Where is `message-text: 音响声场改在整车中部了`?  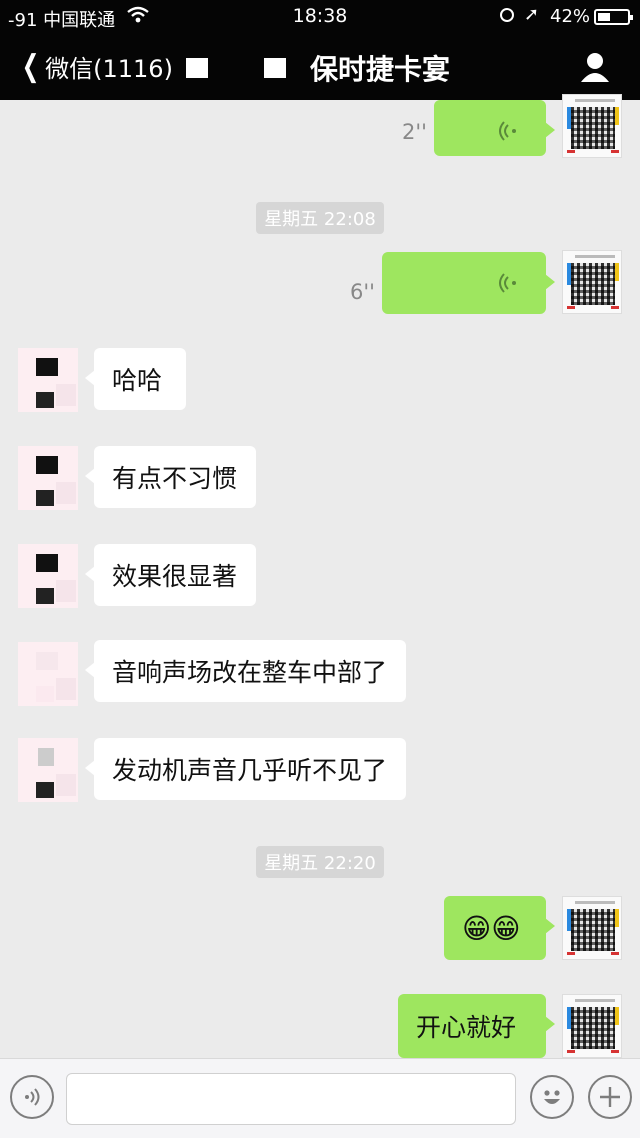 message-text: 音响声场改在整车中部了 is located at coordinates (250, 672).